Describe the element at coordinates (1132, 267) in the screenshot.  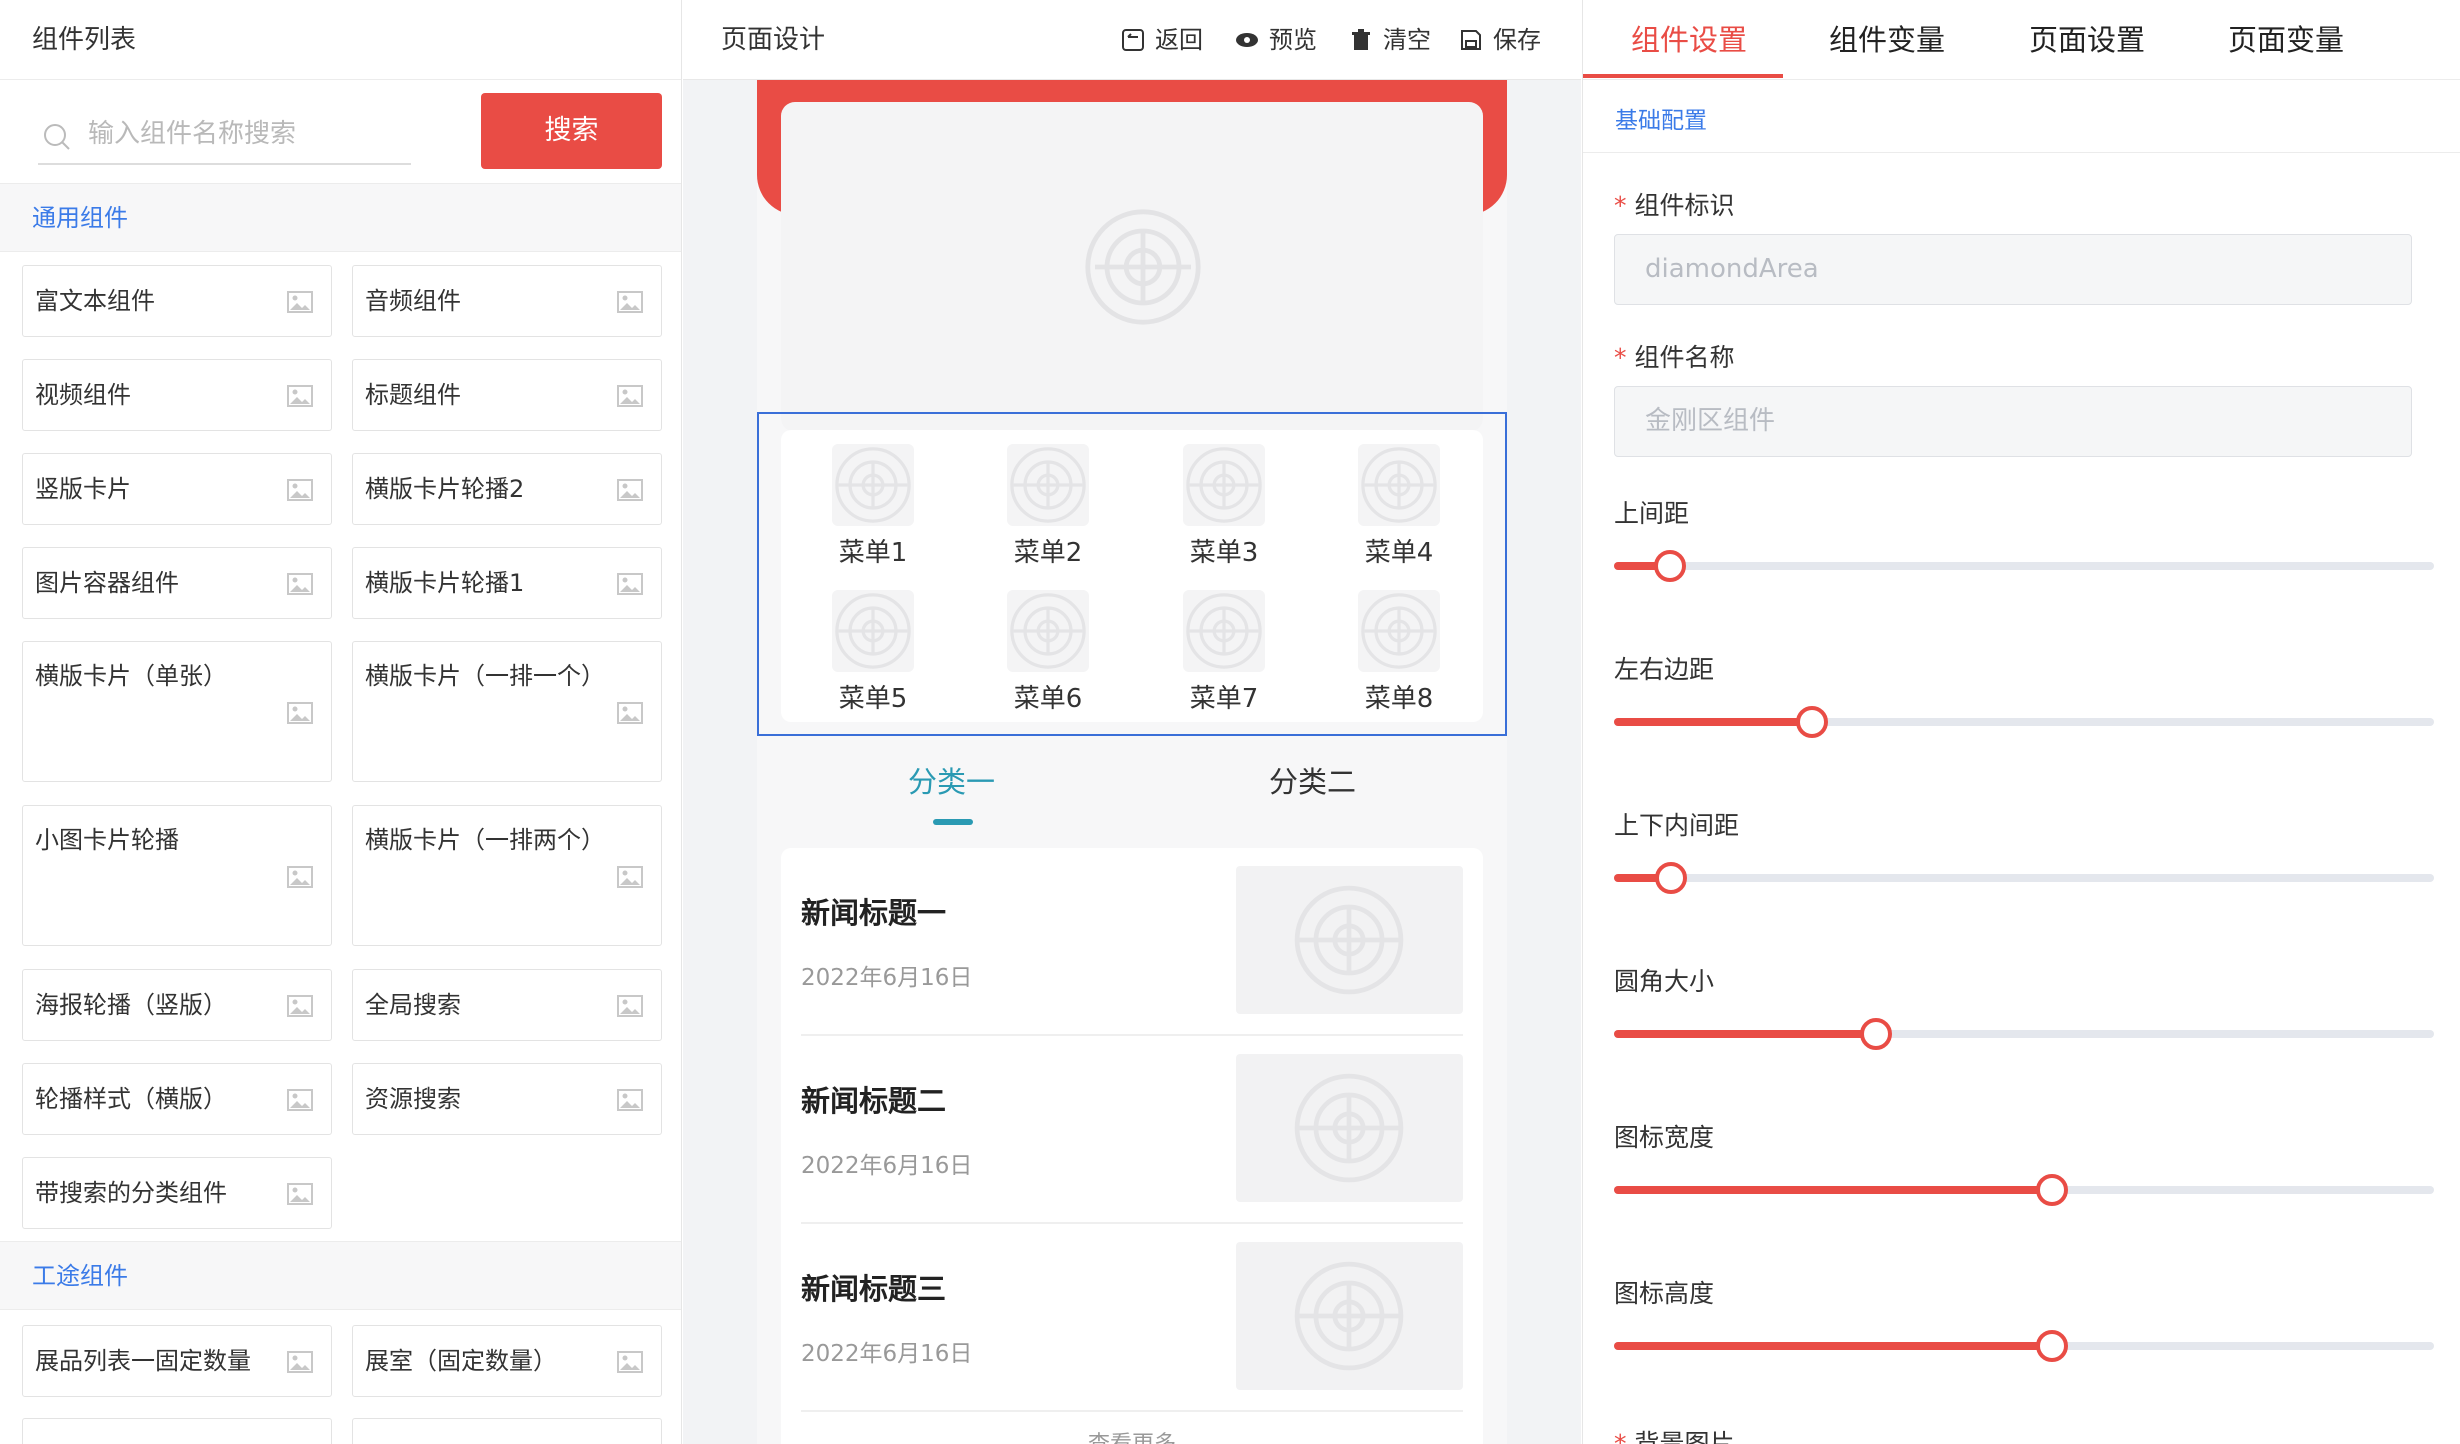
I see `banner-image` at that location.